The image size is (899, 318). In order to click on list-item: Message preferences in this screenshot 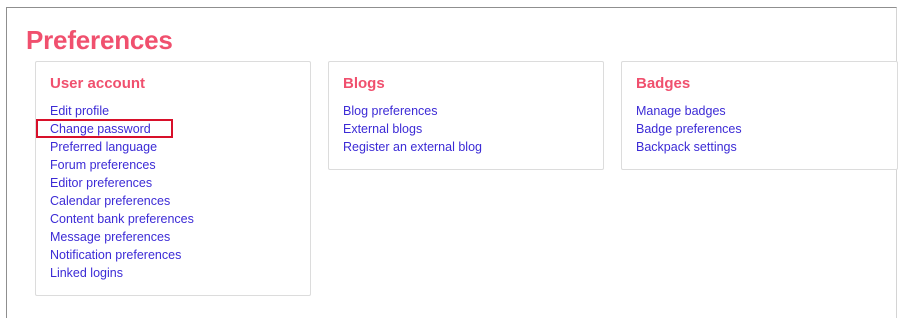, I will do `click(122, 237)`.